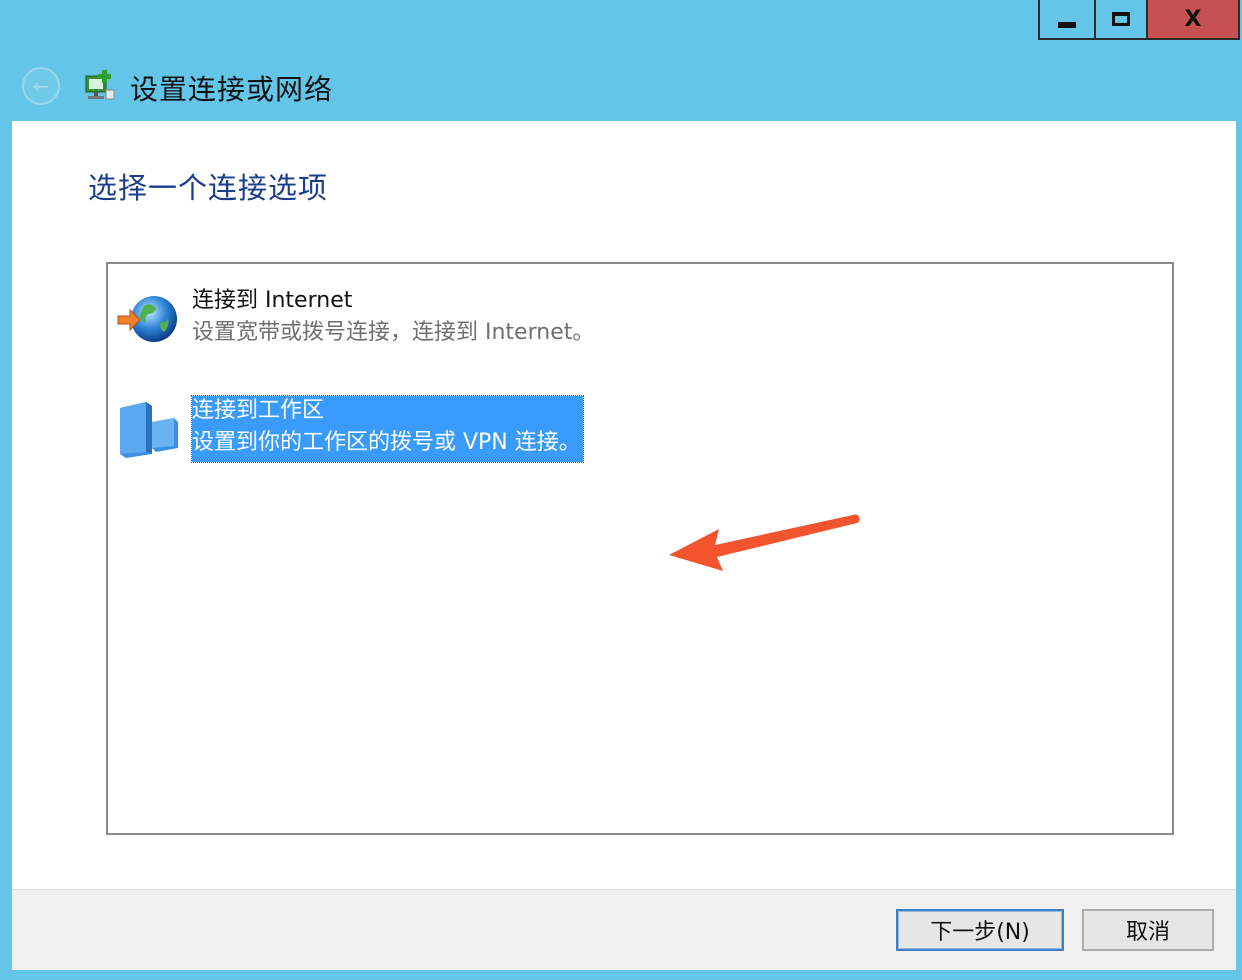 This screenshot has height=980, width=1242. Describe the element at coordinates (1067, 25) in the screenshot. I see `minimize-icon` at that location.